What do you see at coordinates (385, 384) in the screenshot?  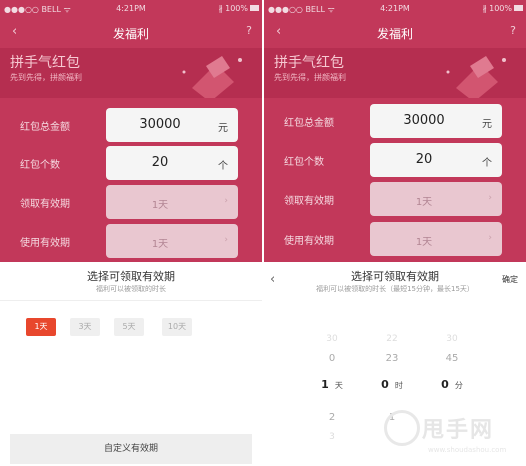 I see `hours-value: 0` at bounding box center [385, 384].